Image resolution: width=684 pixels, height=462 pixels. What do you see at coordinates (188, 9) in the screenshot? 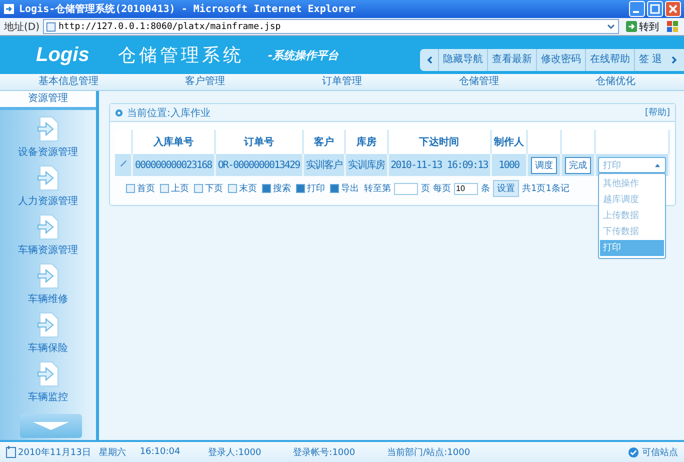
I see `window-title: Logis-仓储管理系统(20100413) - Microsoft Internet Explorer` at bounding box center [188, 9].